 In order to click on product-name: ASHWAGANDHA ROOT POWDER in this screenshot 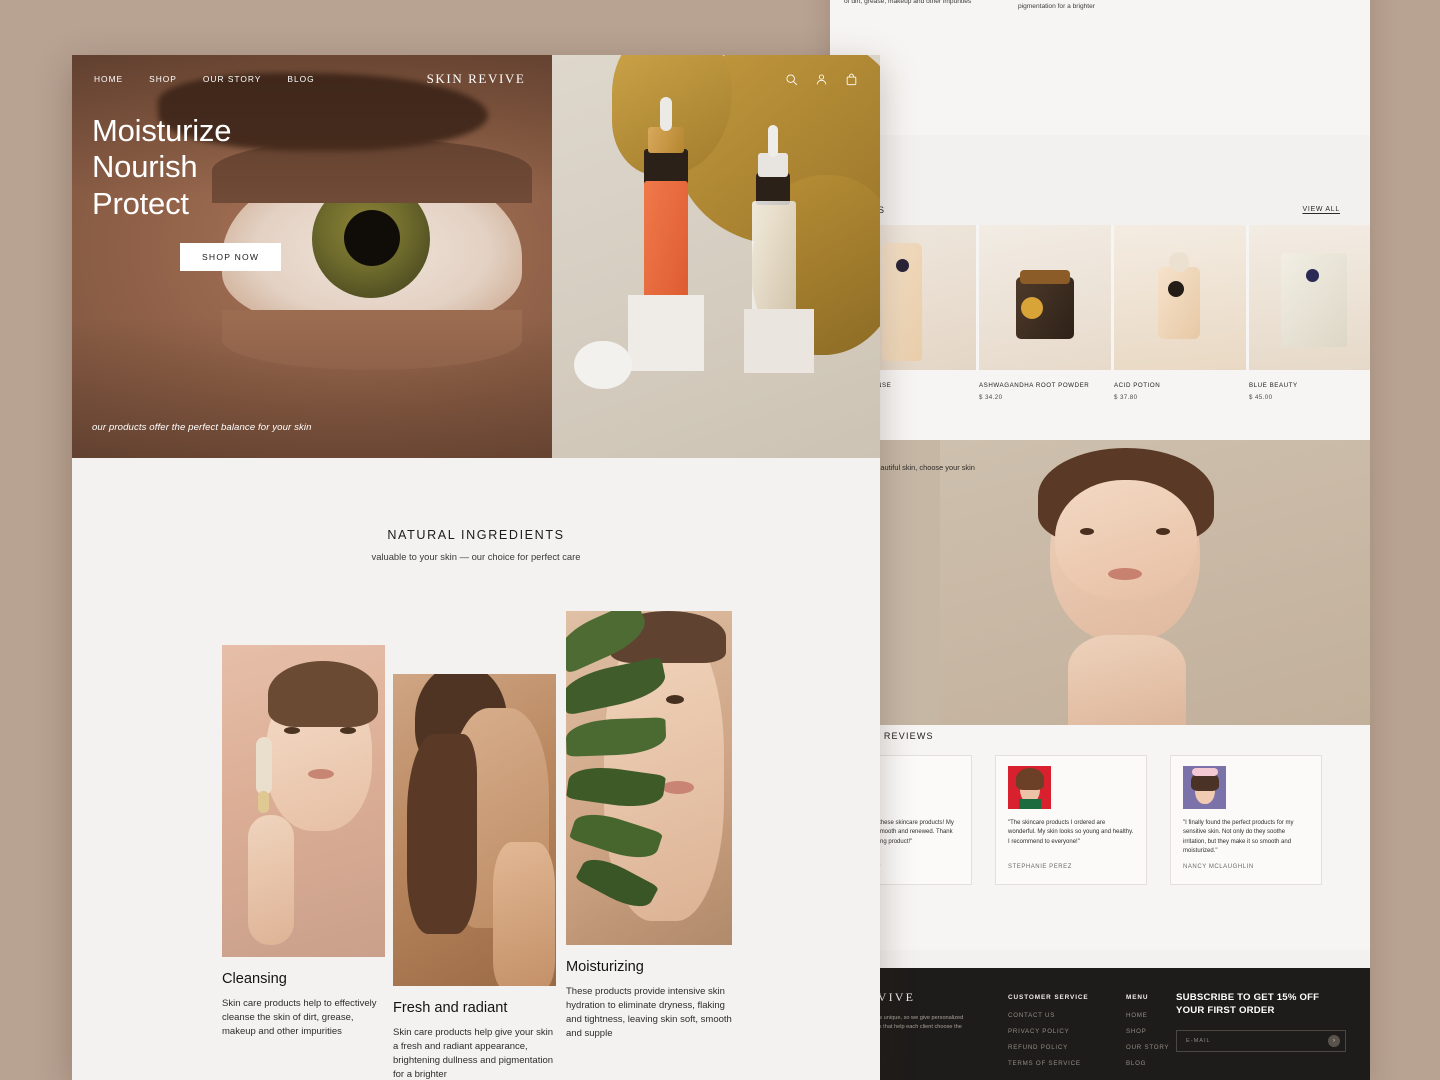, I will do `click(1034, 385)`.